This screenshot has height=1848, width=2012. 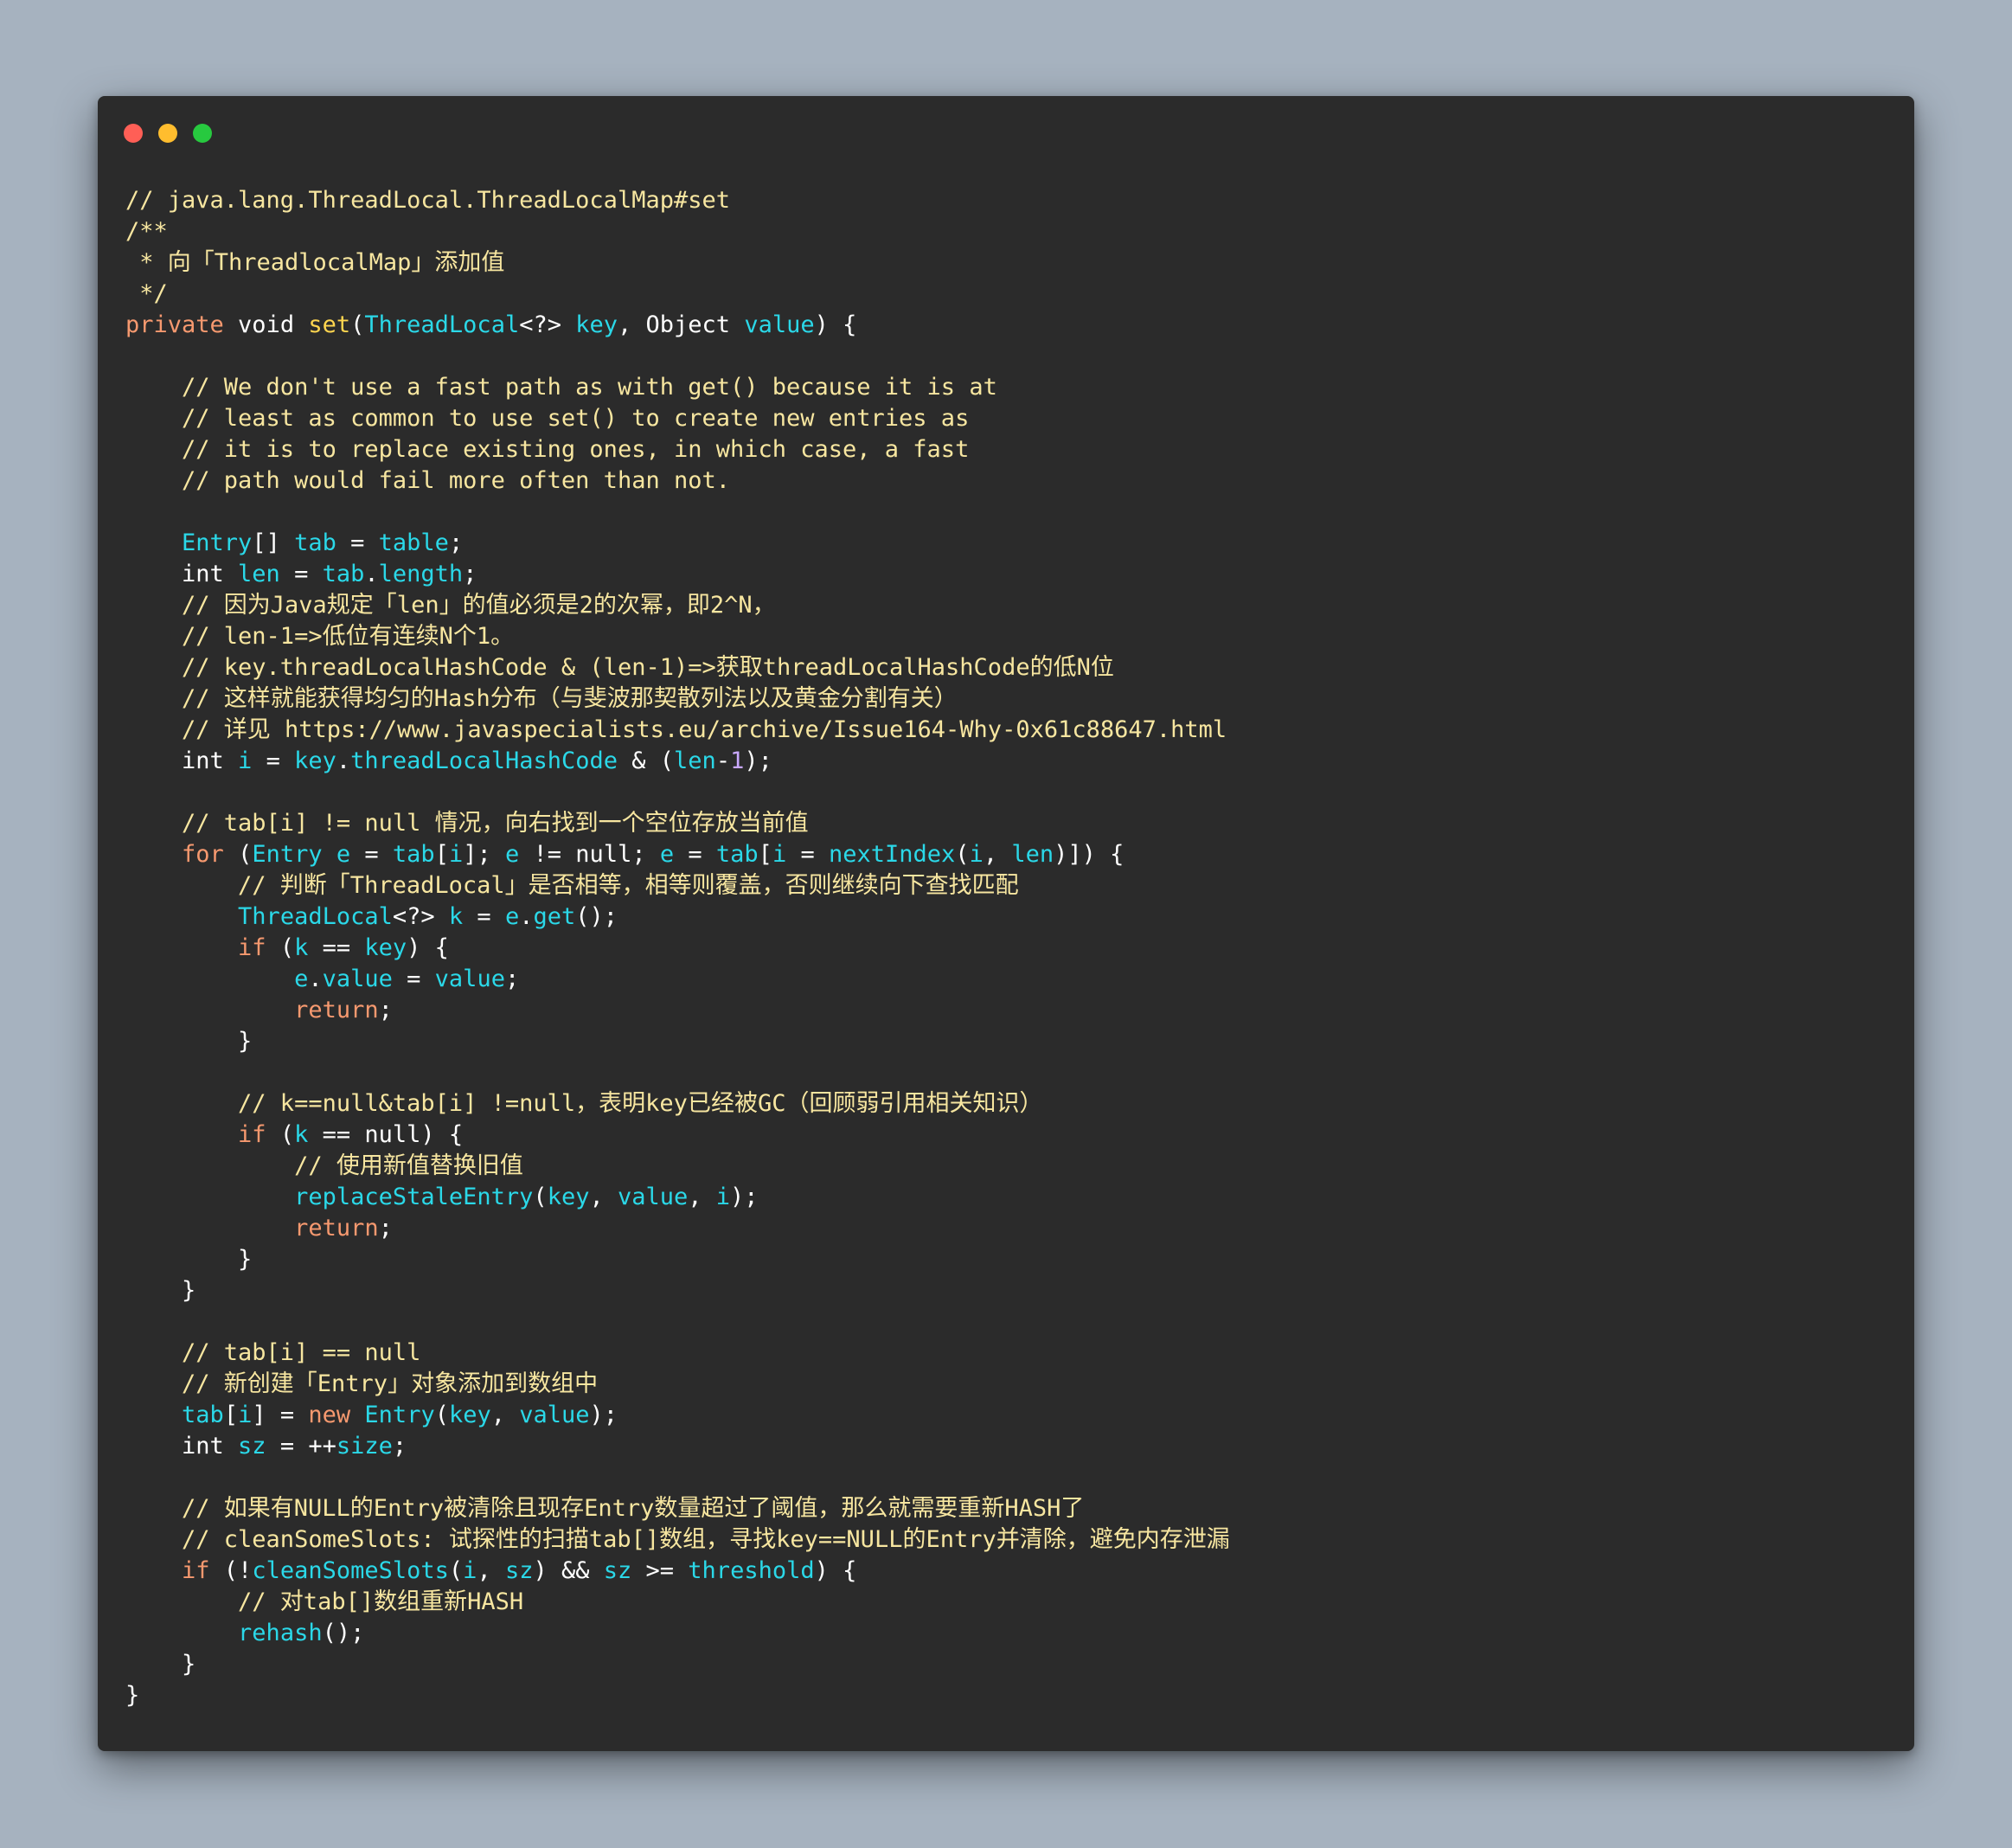 I want to click on code-token: tab, so click(x=413, y=854).